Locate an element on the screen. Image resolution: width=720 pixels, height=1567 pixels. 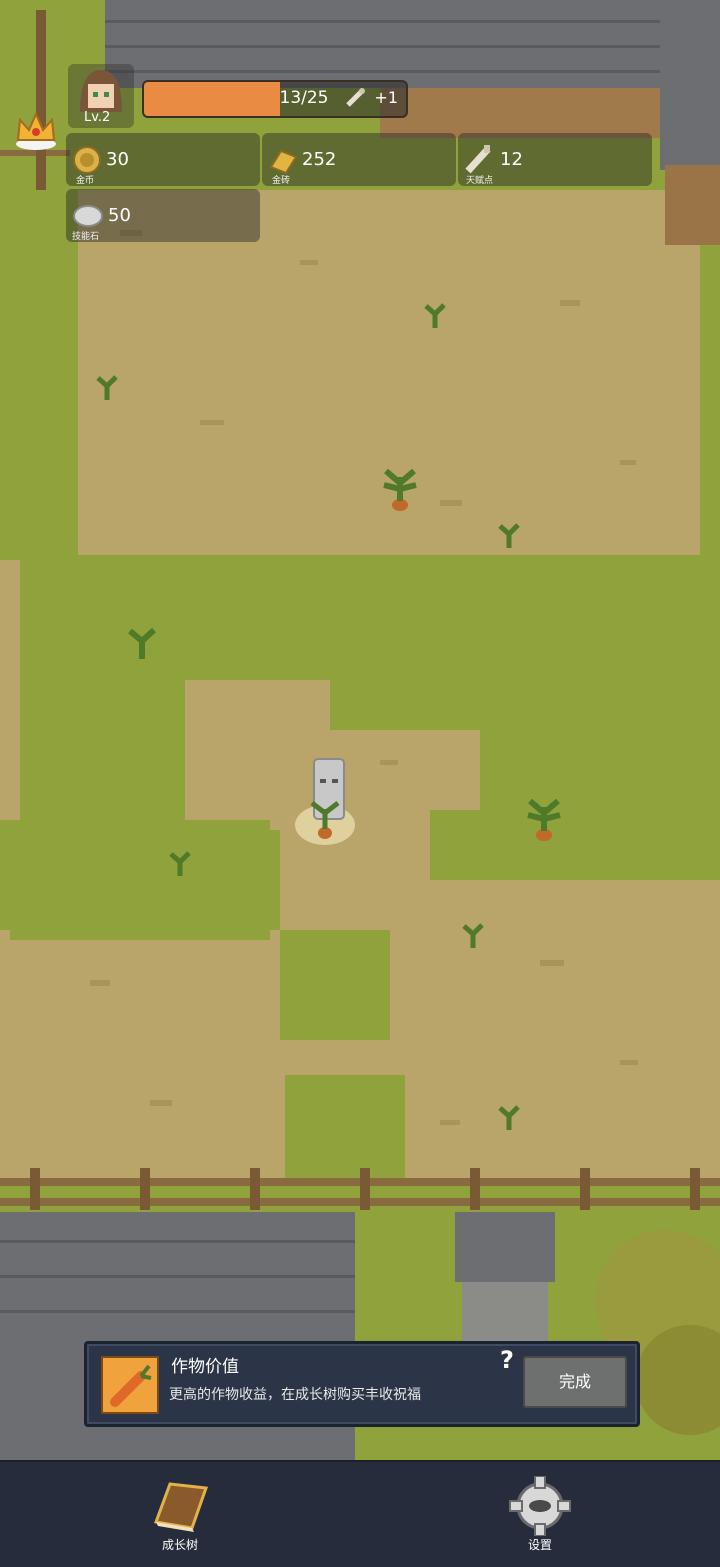
coins-label: 金币 is located at coordinates (85, 181).